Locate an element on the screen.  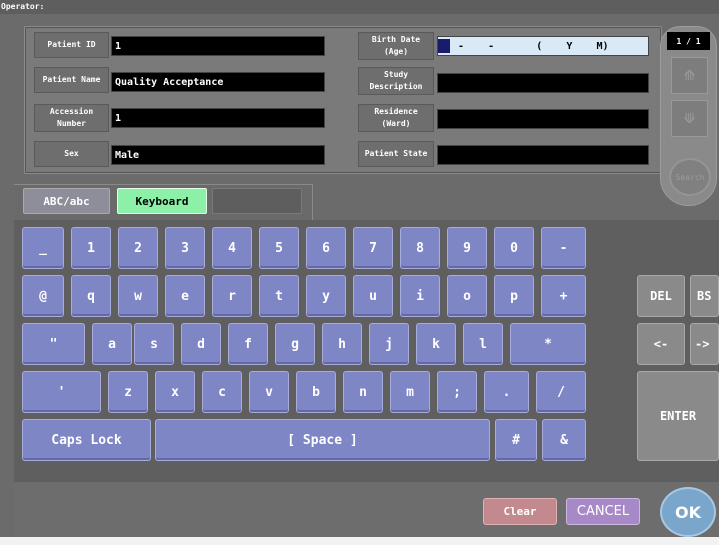
patient-id-field: 1 is located at coordinates (218, 46).